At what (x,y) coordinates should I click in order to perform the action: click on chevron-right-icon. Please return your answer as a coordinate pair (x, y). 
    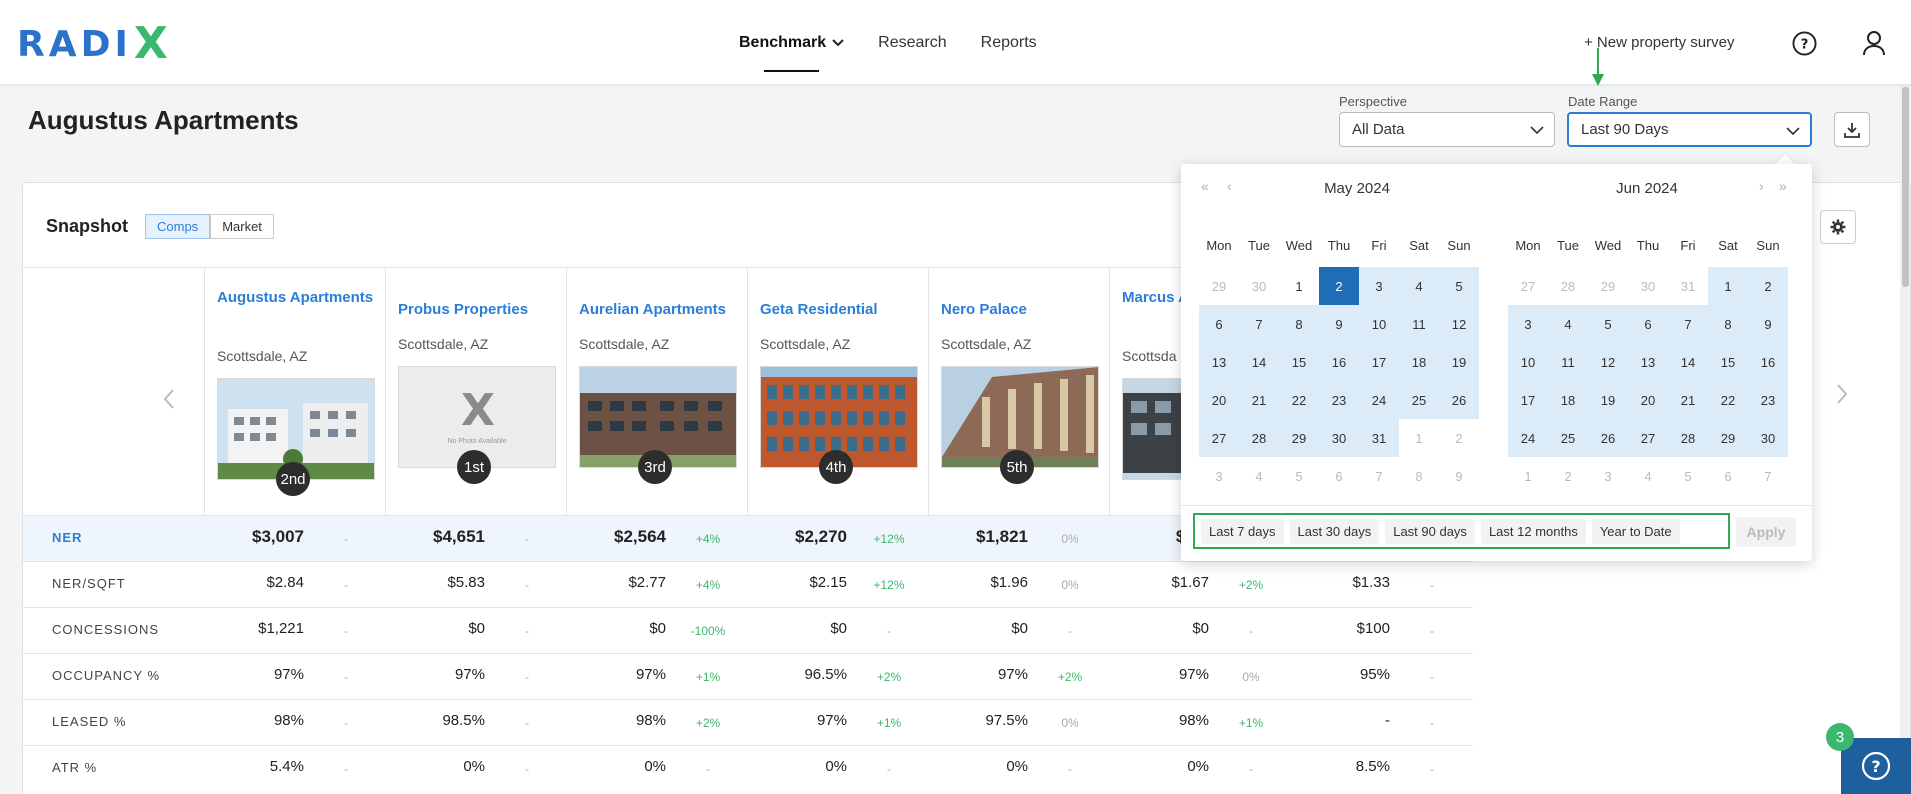
    Looking at the image, I should click on (1842, 394).